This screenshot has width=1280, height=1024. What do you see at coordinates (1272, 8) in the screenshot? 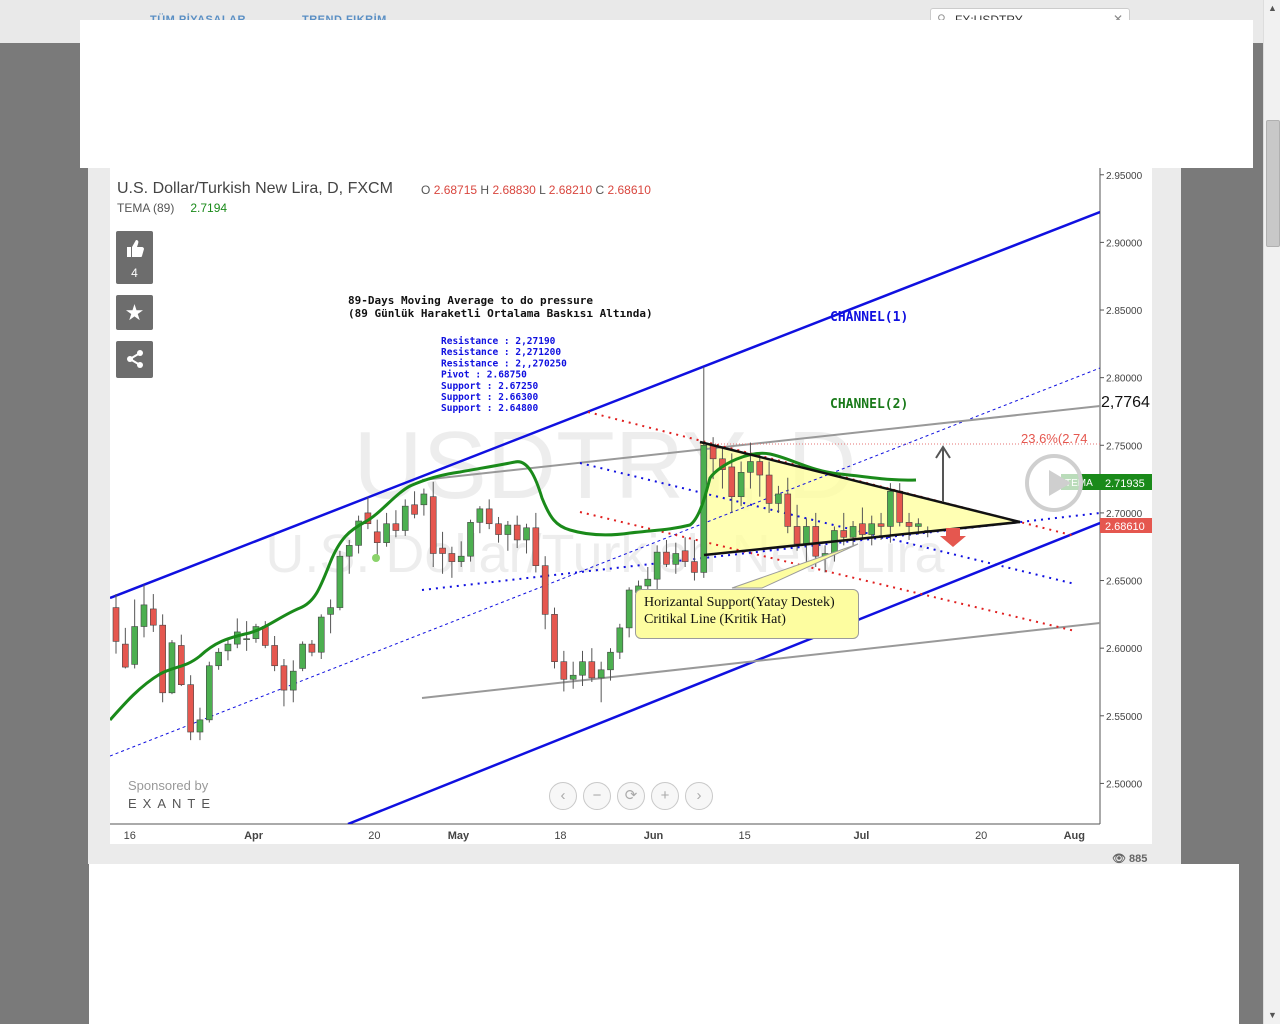
I see `scroll-up-icon: ▲` at bounding box center [1272, 8].